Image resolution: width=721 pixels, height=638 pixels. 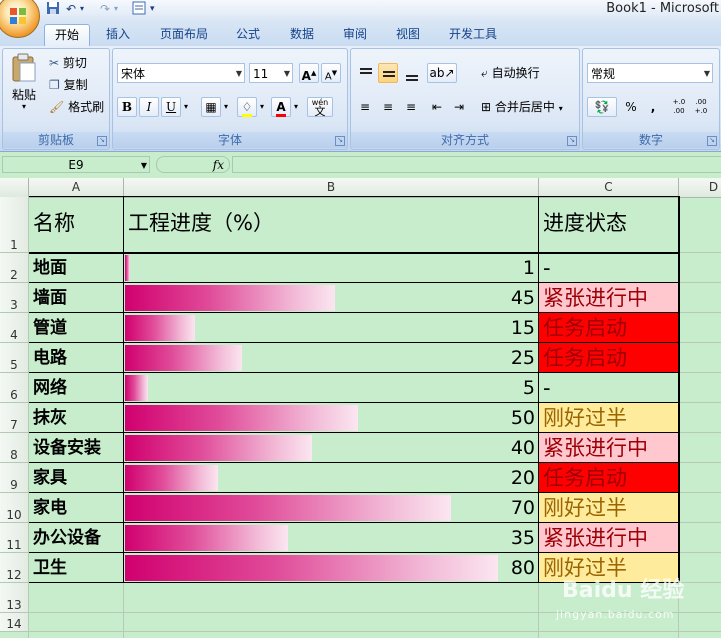 I want to click on column-header-c: C, so click(x=609, y=187).